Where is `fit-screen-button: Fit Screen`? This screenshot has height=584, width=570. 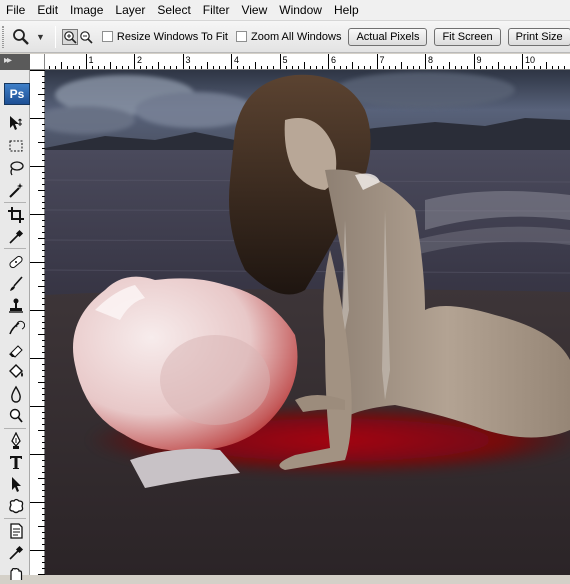 fit-screen-button: Fit Screen is located at coordinates (467, 37).